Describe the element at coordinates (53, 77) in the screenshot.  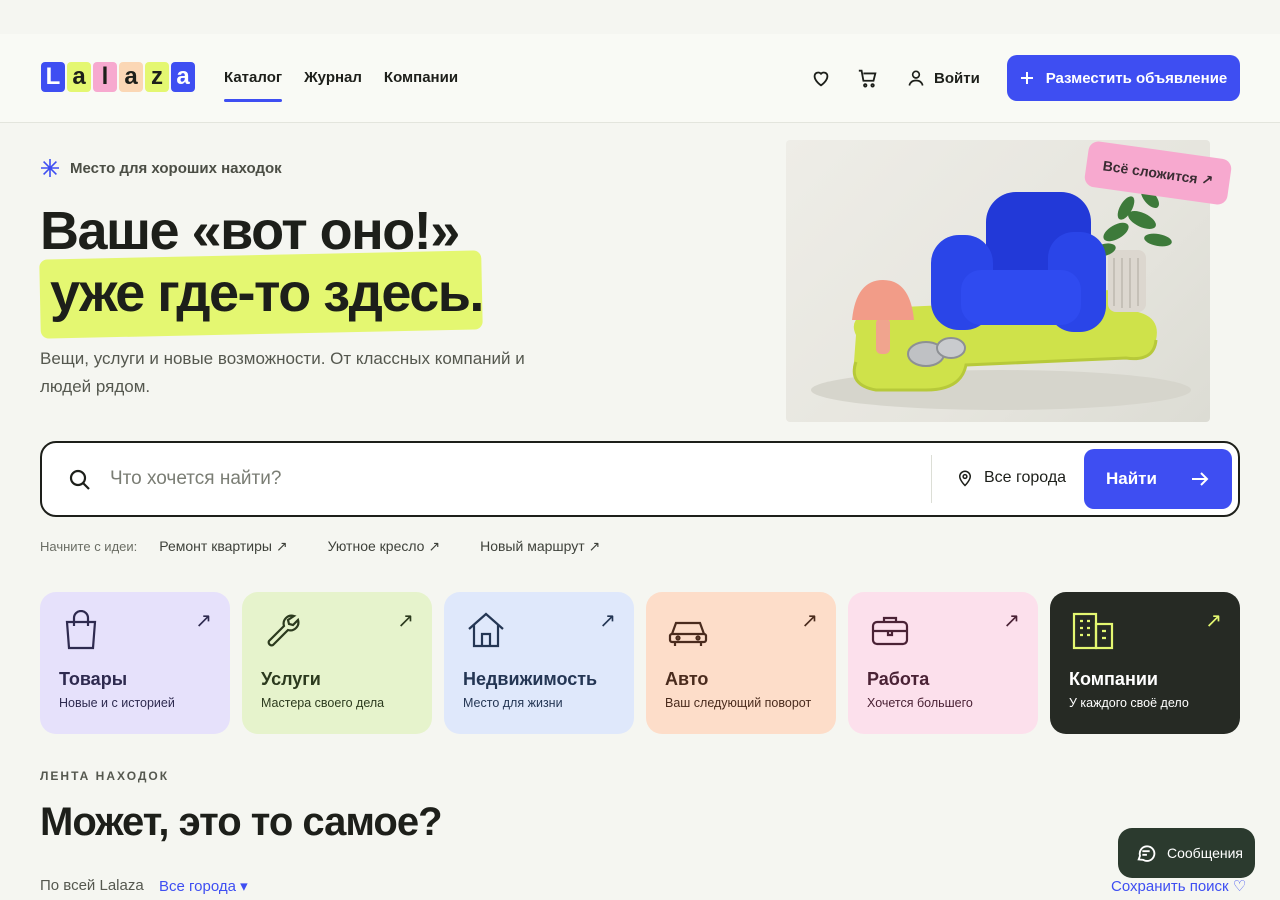
I see `logo-letter: L` at that location.